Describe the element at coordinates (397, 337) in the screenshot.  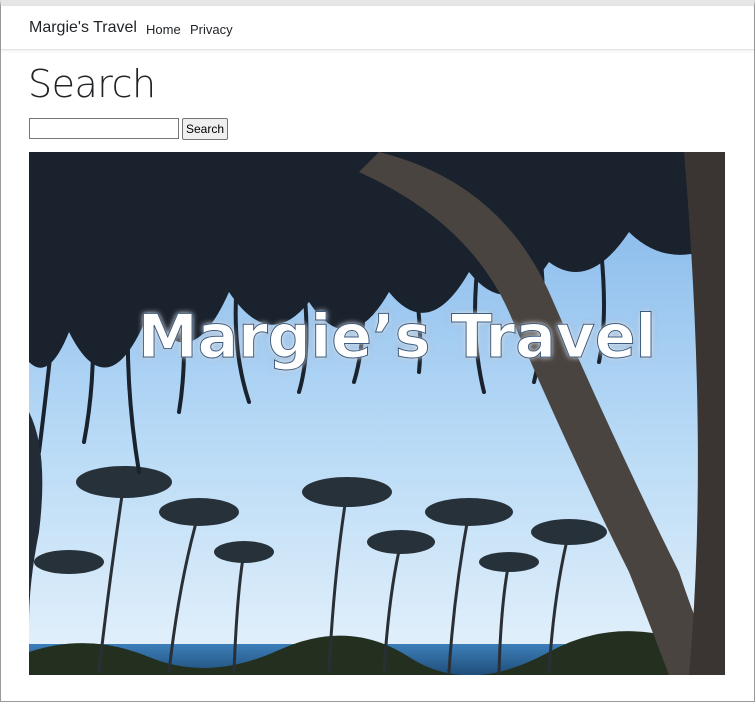
I see `hero-overlay-title: Margie’s Travel` at that location.